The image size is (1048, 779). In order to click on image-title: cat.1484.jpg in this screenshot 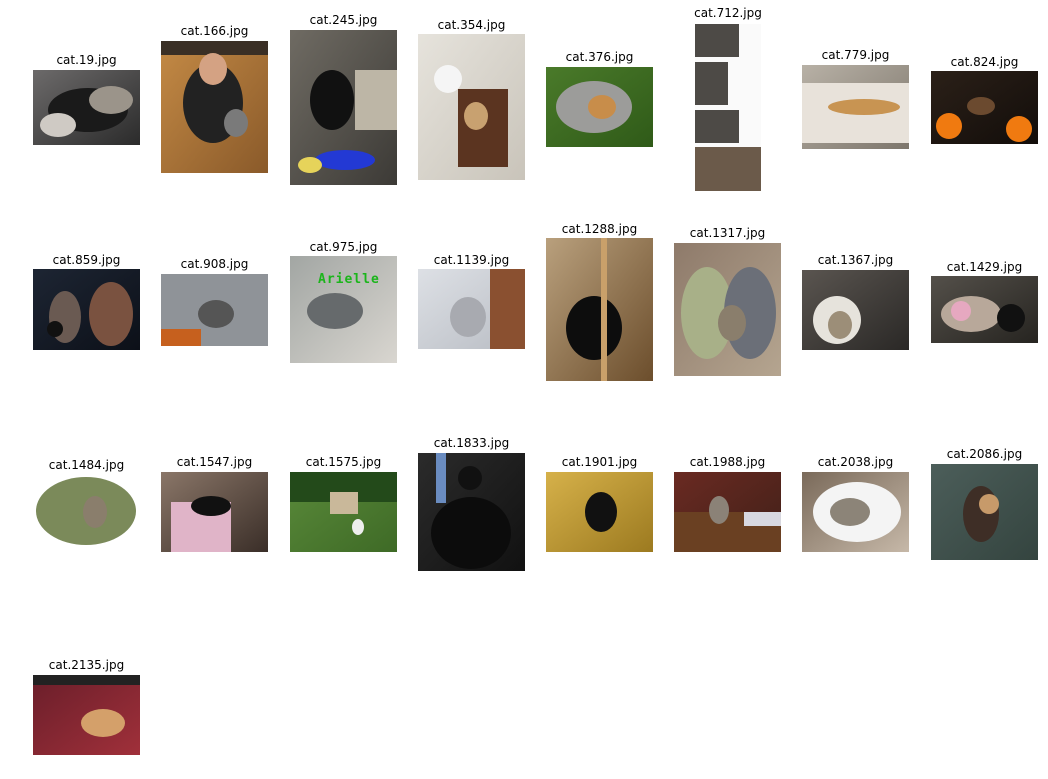, I will do `click(86, 465)`.